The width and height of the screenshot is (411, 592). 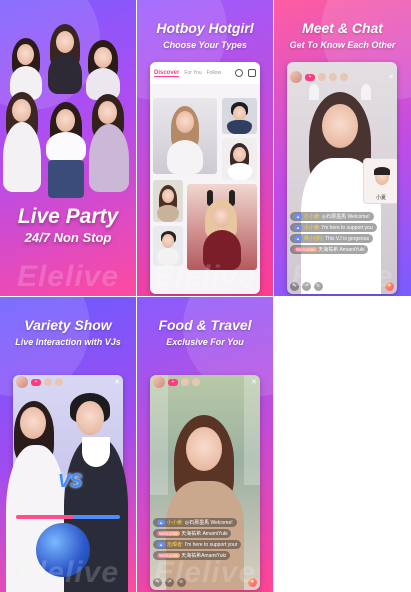 I want to click on tab-for-you: For You, so click(x=192, y=73).